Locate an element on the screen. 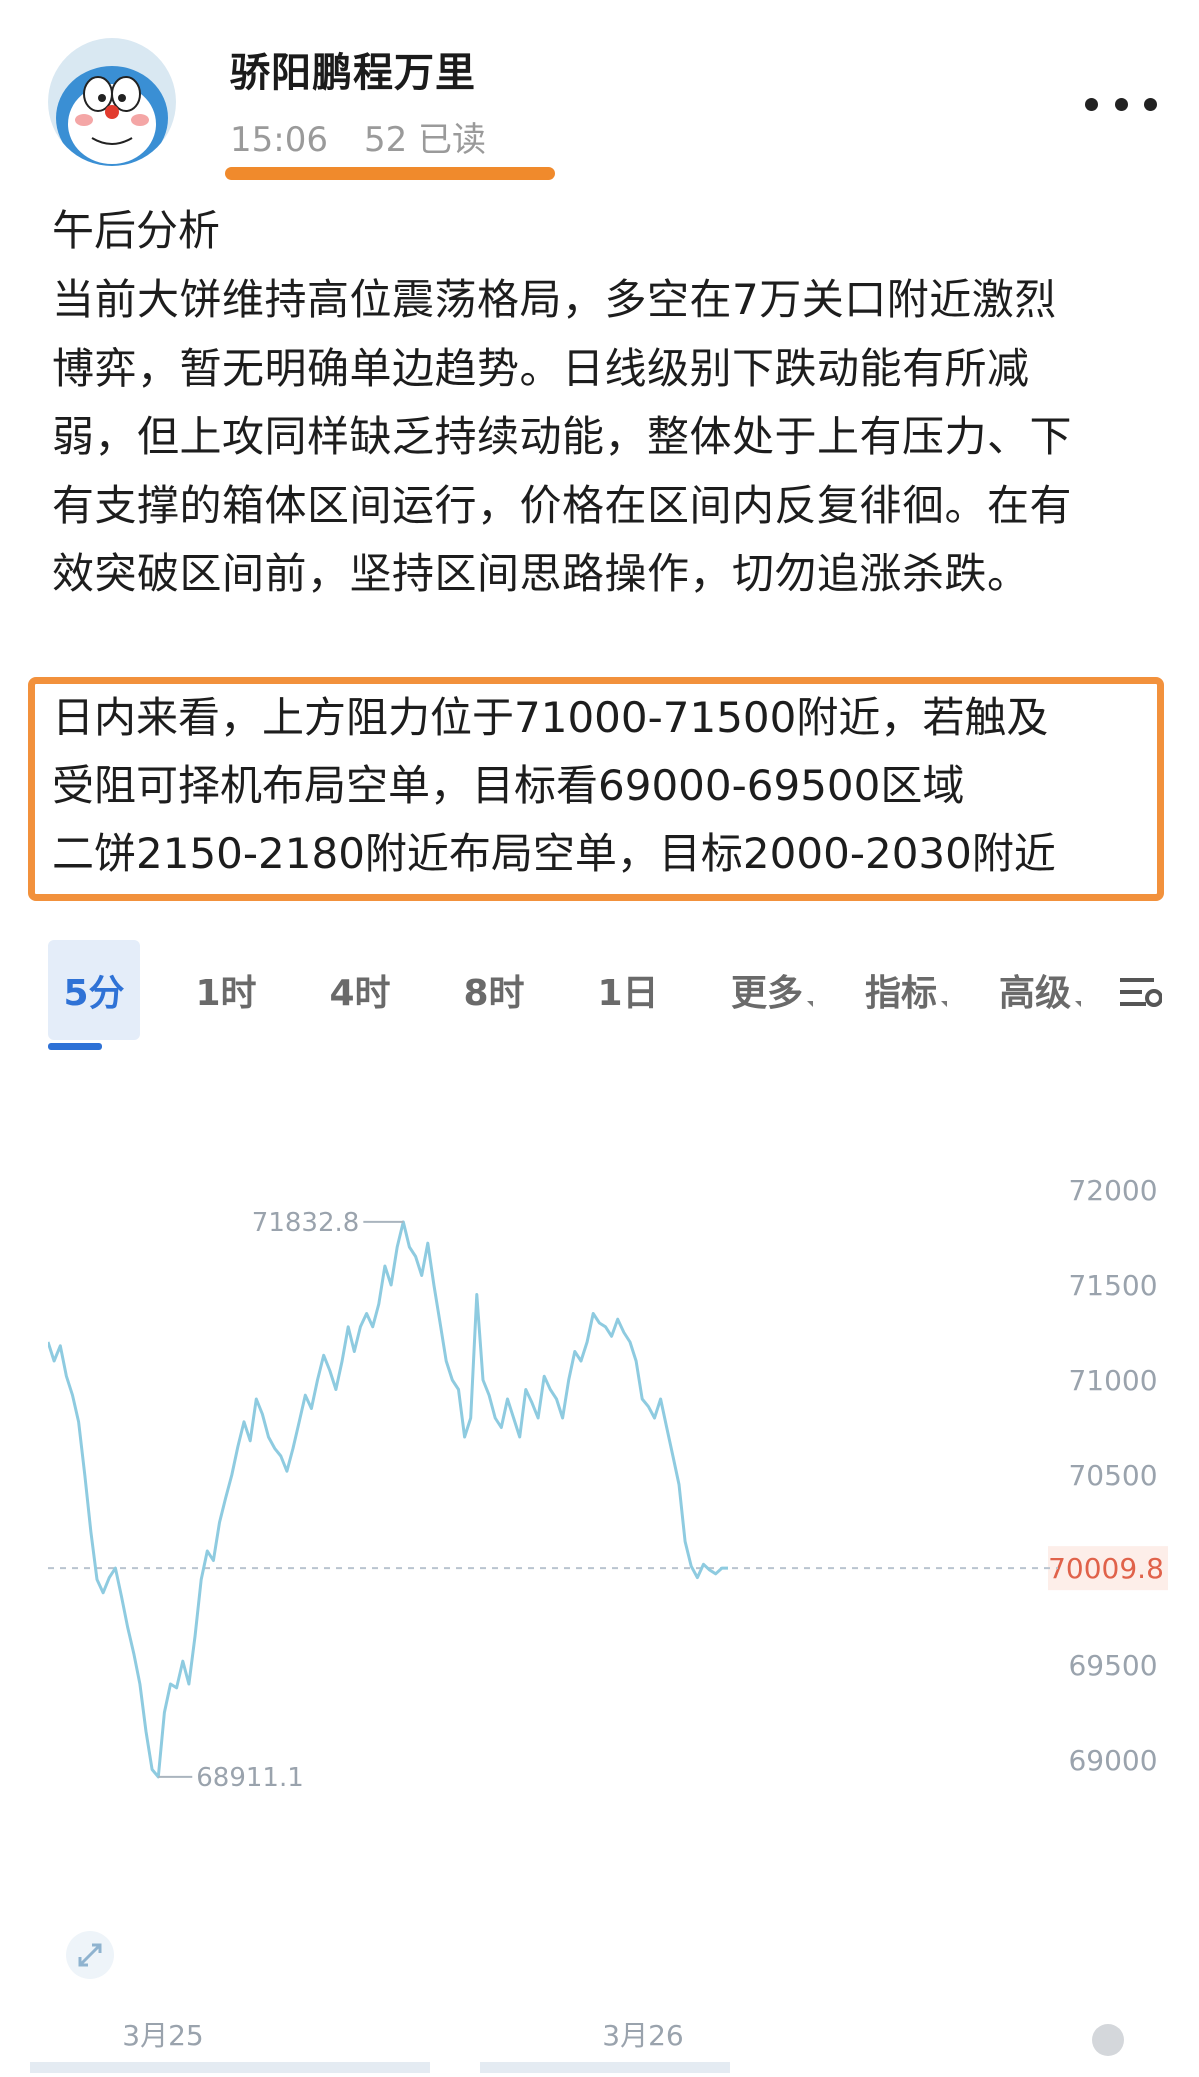 The width and height of the screenshot is (1199, 2077). tab-label: 5分 is located at coordinates (94, 993).